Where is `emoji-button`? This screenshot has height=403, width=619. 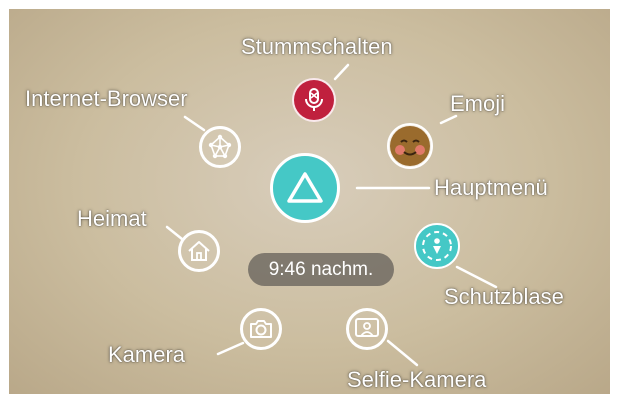
emoji-button is located at coordinates (410, 146).